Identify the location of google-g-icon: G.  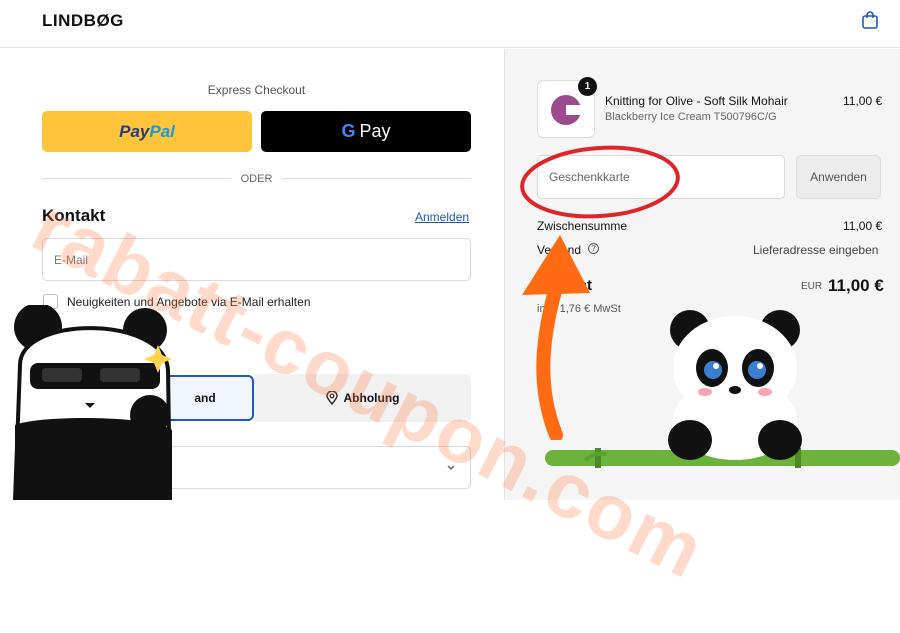
(348, 131).